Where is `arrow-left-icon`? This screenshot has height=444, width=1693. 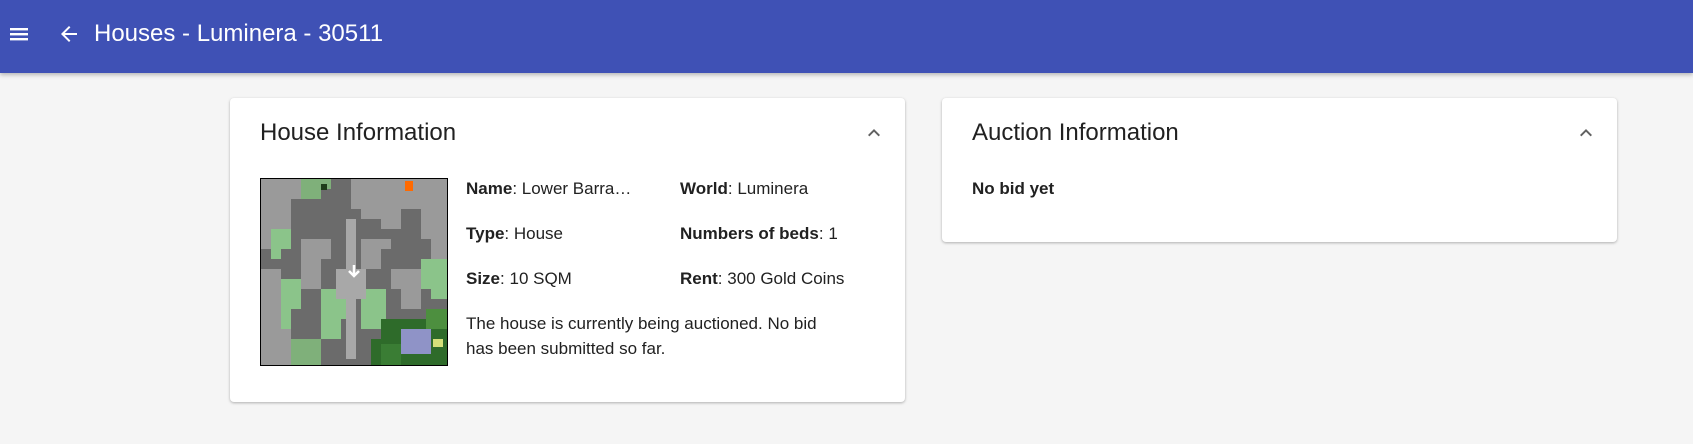
arrow-left-icon is located at coordinates (69, 34).